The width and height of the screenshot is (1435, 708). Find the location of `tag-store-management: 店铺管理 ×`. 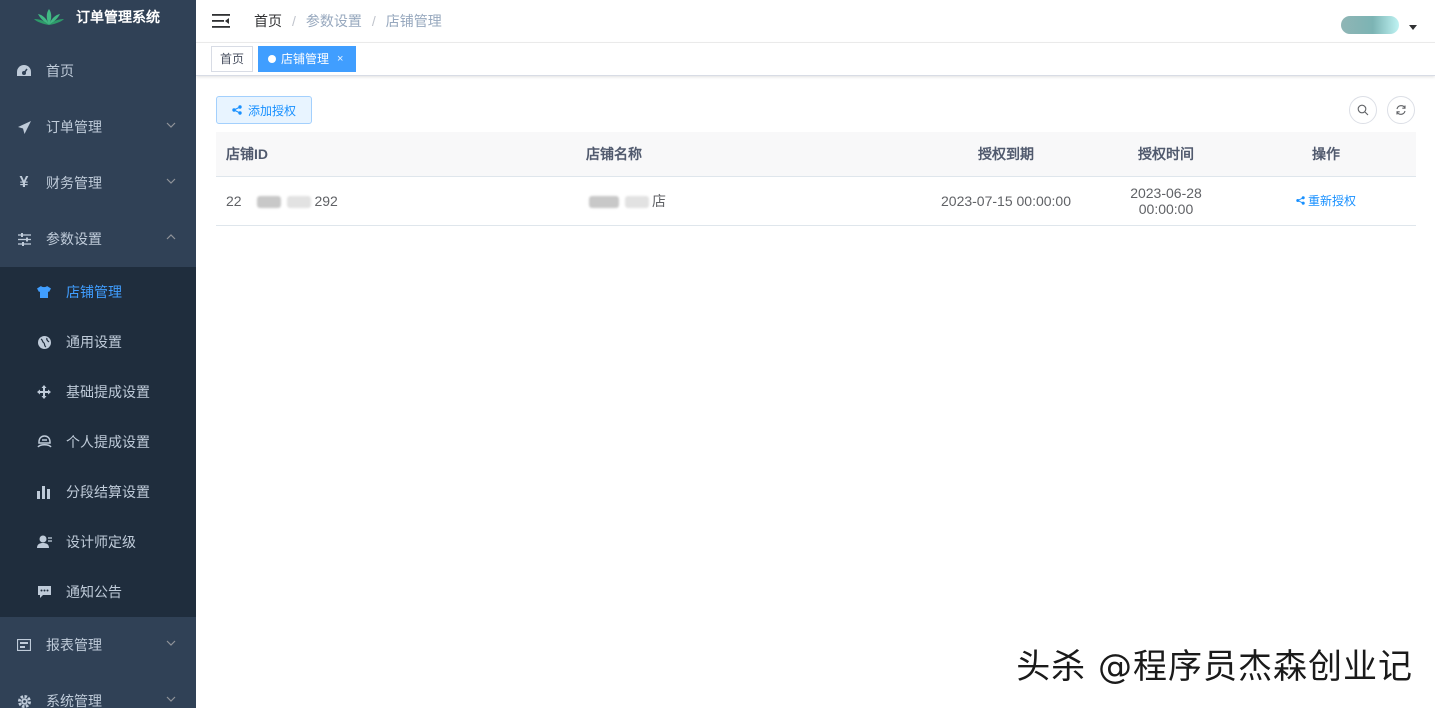

tag-store-management: 店铺管理 × is located at coordinates (307, 59).